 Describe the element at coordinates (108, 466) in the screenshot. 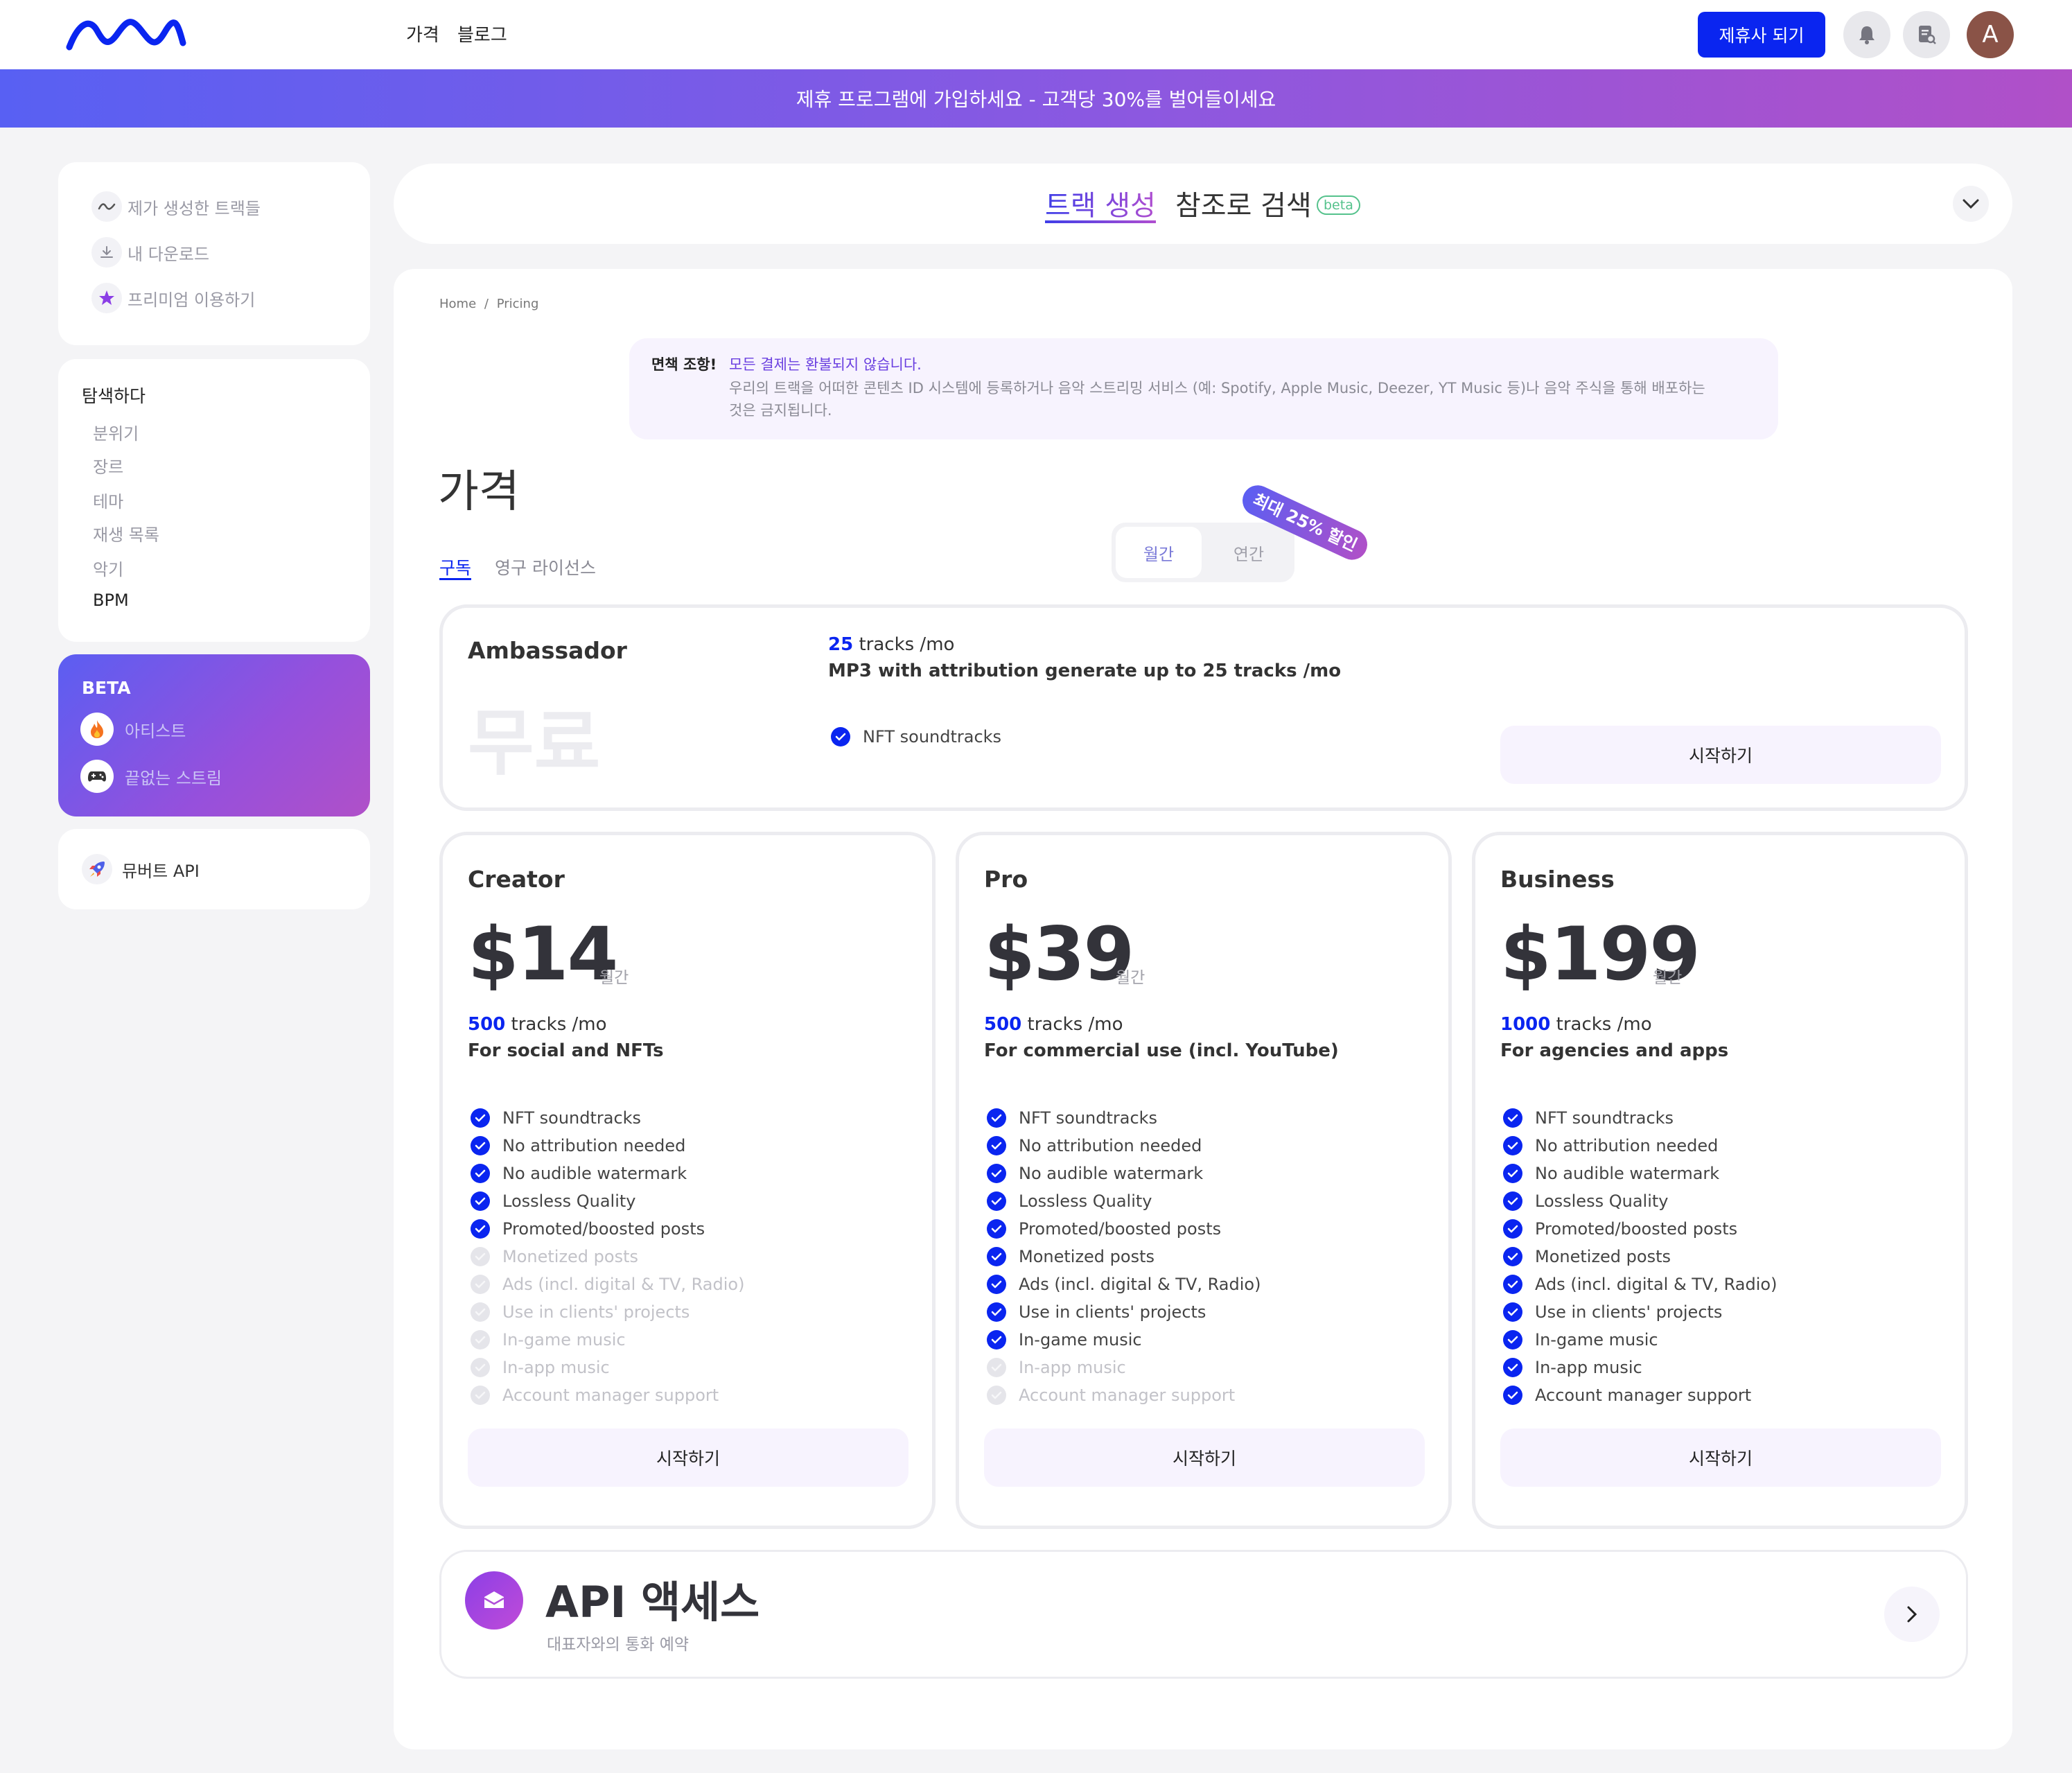

I see `explore-item-genre: 장르` at that location.